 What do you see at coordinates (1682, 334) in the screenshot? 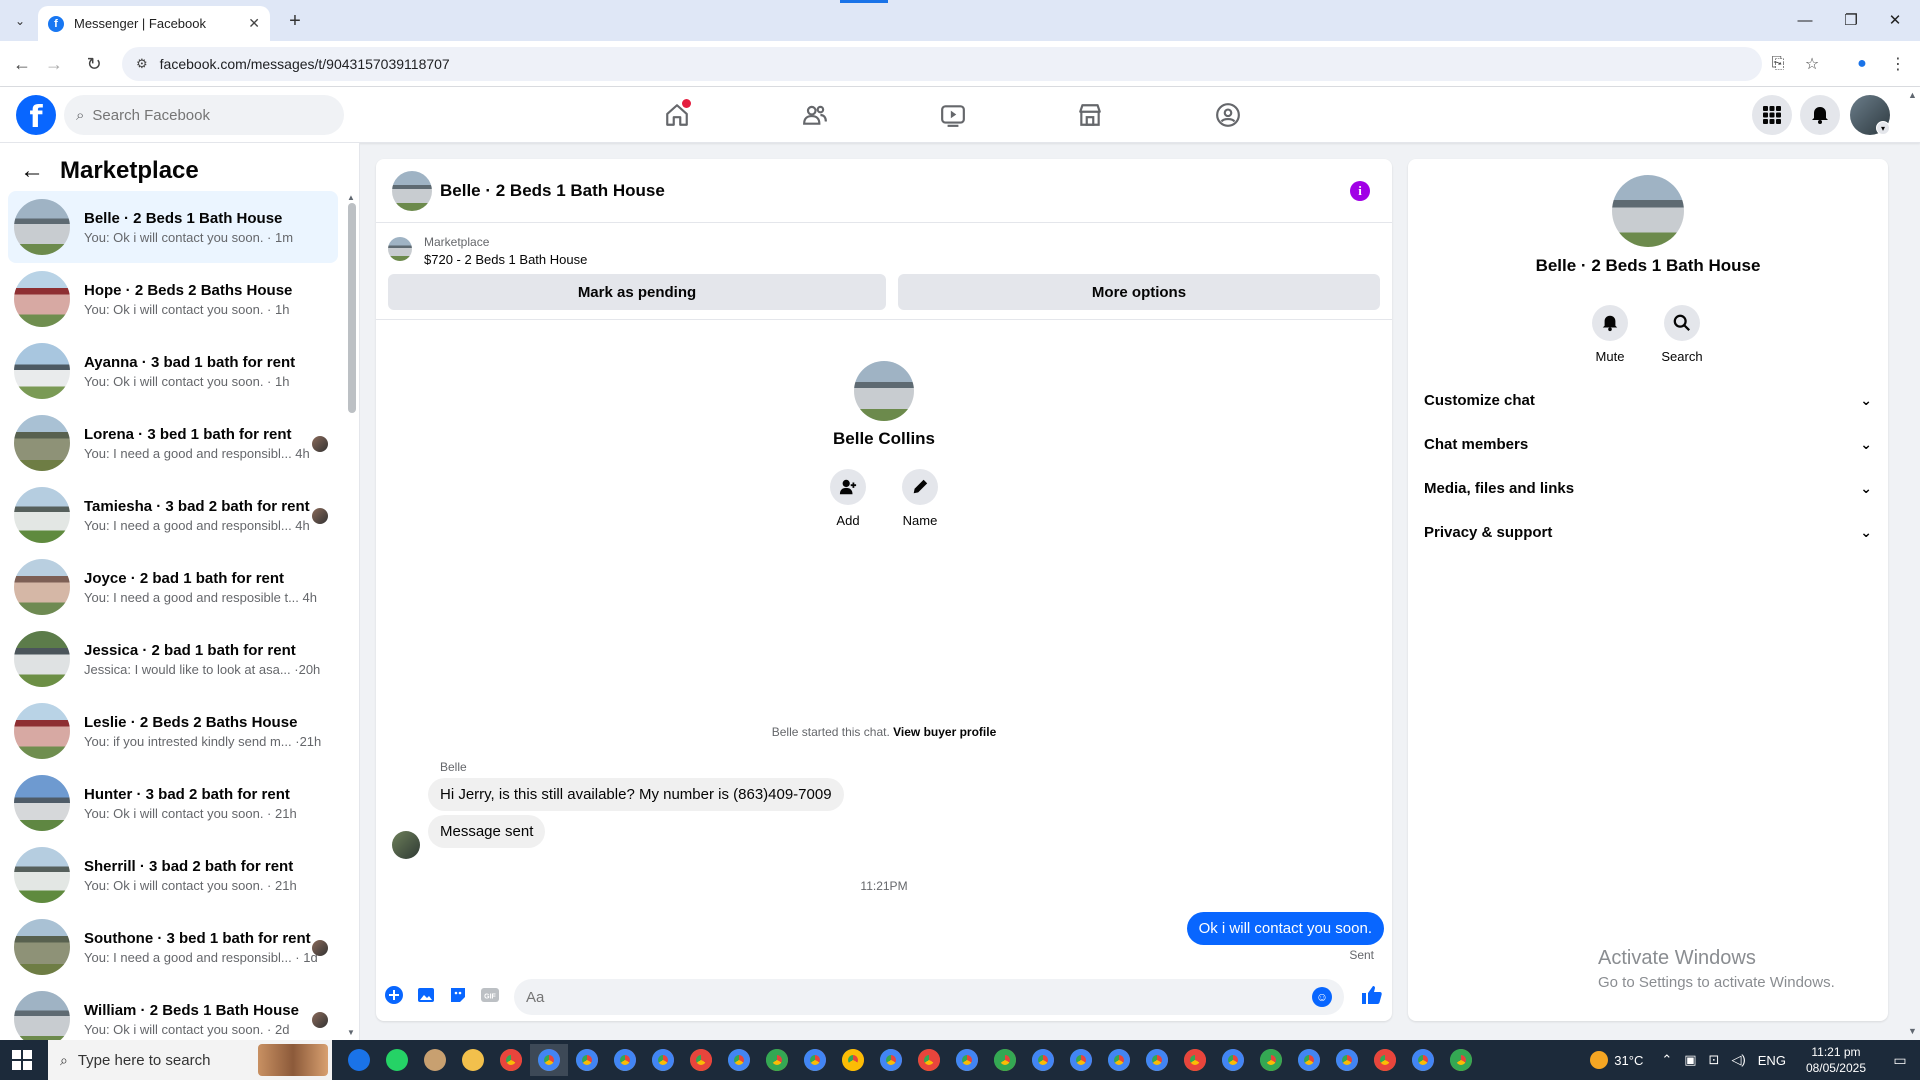
I see `search-in-conversation-action: Search` at bounding box center [1682, 334].